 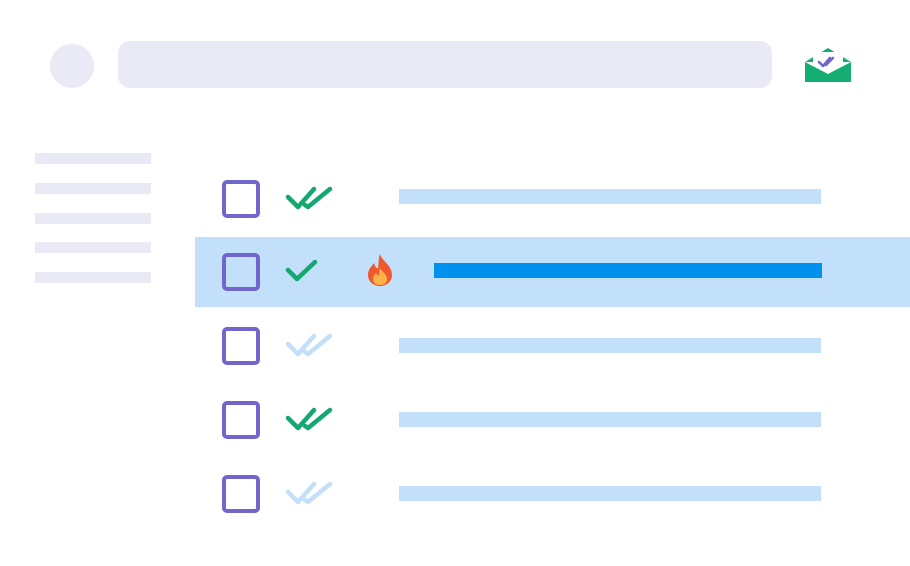 What do you see at coordinates (301, 270) in the screenshot?
I see `check-icon` at bounding box center [301, 270].